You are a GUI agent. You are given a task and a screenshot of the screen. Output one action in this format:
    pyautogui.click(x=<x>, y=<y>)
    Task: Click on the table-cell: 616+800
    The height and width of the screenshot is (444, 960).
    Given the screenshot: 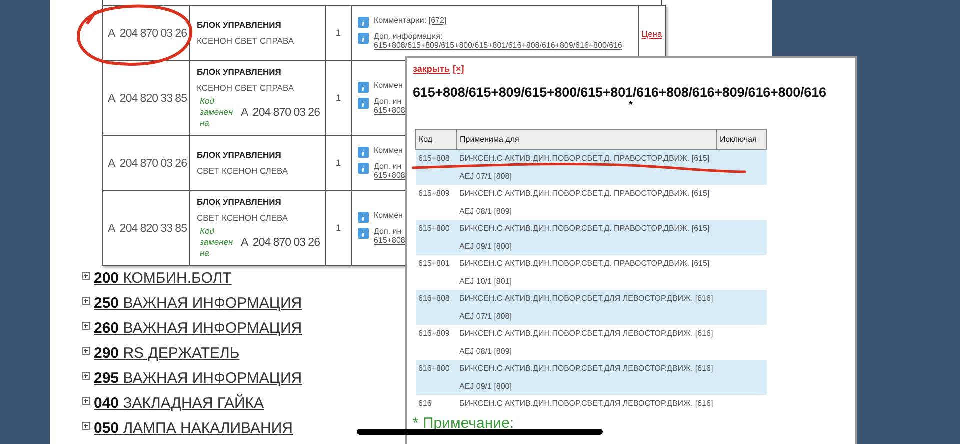 What is the action you would take?
    pyautogui.click(x=436, y=377)
    